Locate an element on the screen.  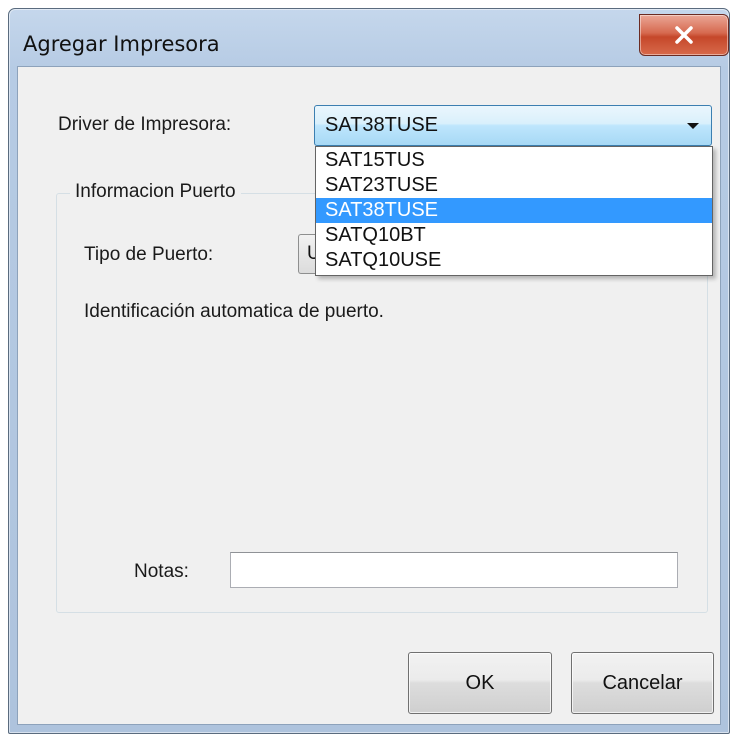
dropdown-option: SATQ10USE is located at coordinates (514, 260).